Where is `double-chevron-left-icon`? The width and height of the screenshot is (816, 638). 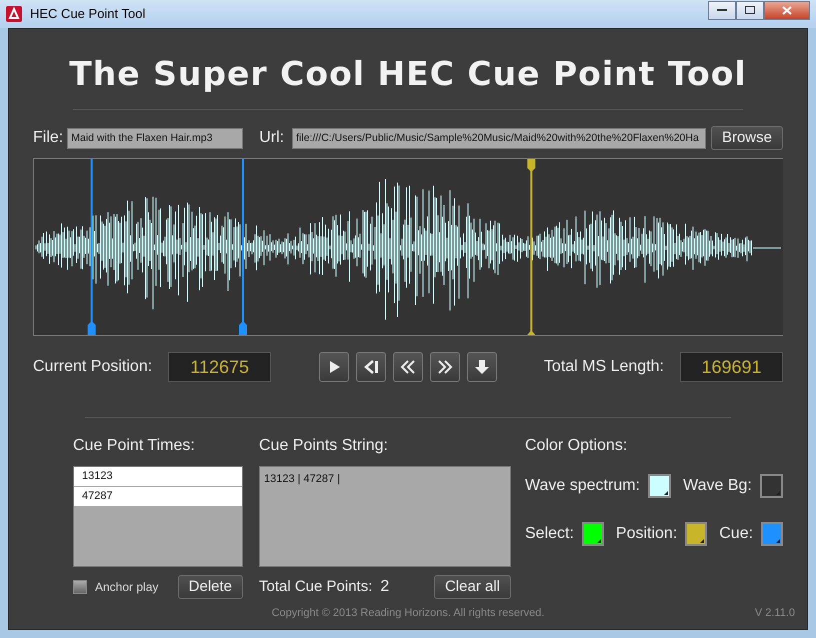 double-chevron-left-icon is located at coordinates (407, 367).